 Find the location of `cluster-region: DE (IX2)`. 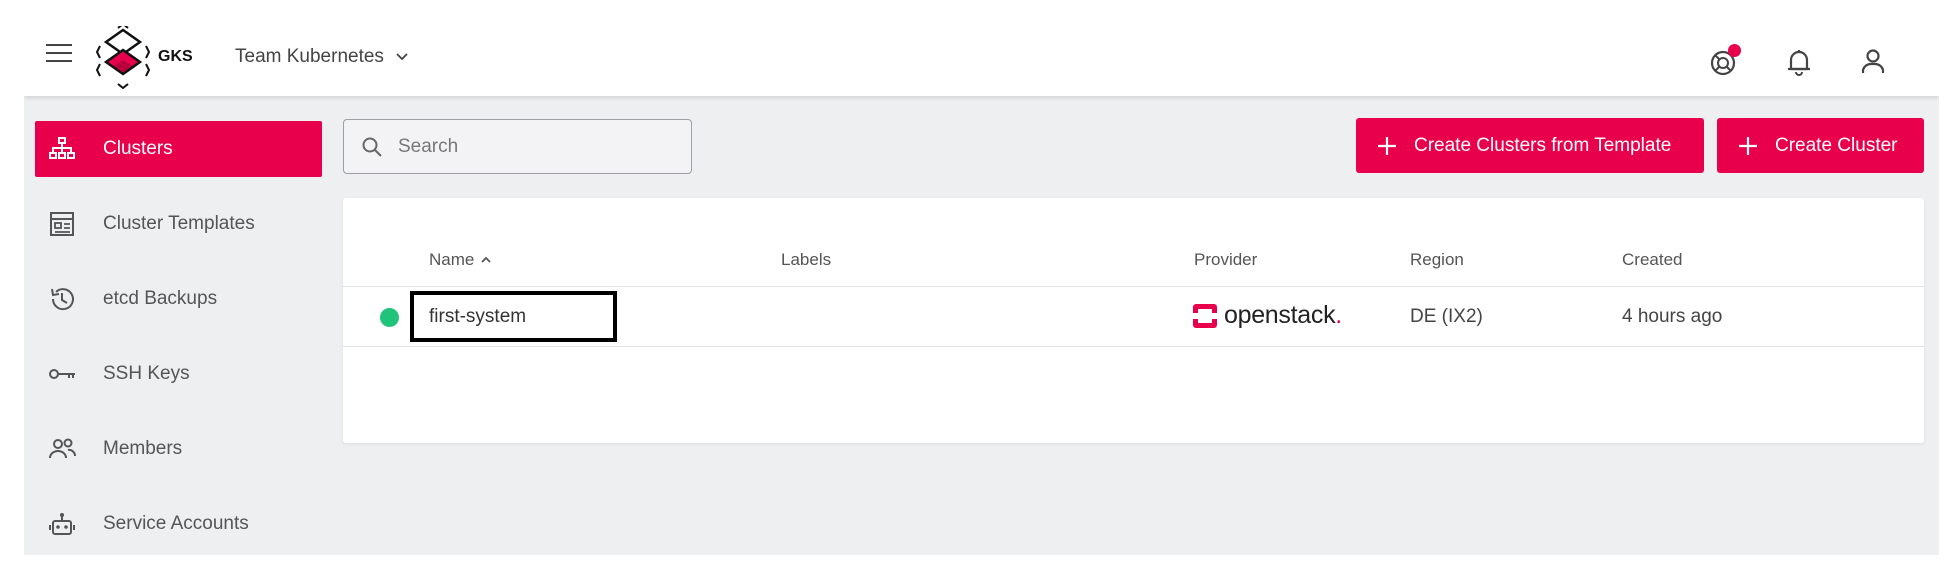

cluster-region: DE (IX2) is located at coordinates (1446, 316).